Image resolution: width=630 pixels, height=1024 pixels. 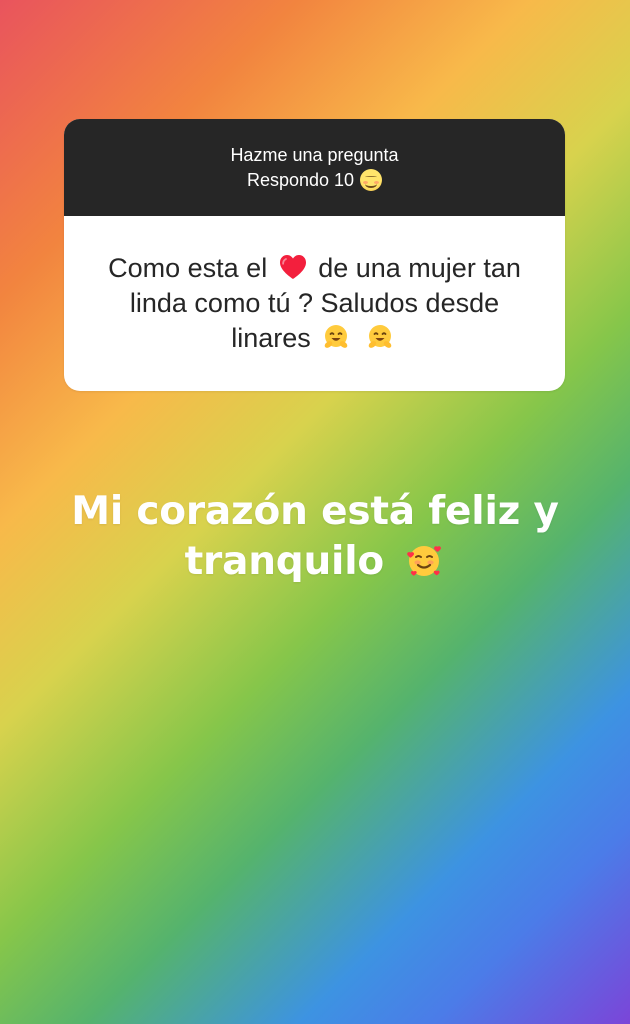 I want to click on smiling-face-with-hearts-icon, so click(x=424, y=561).